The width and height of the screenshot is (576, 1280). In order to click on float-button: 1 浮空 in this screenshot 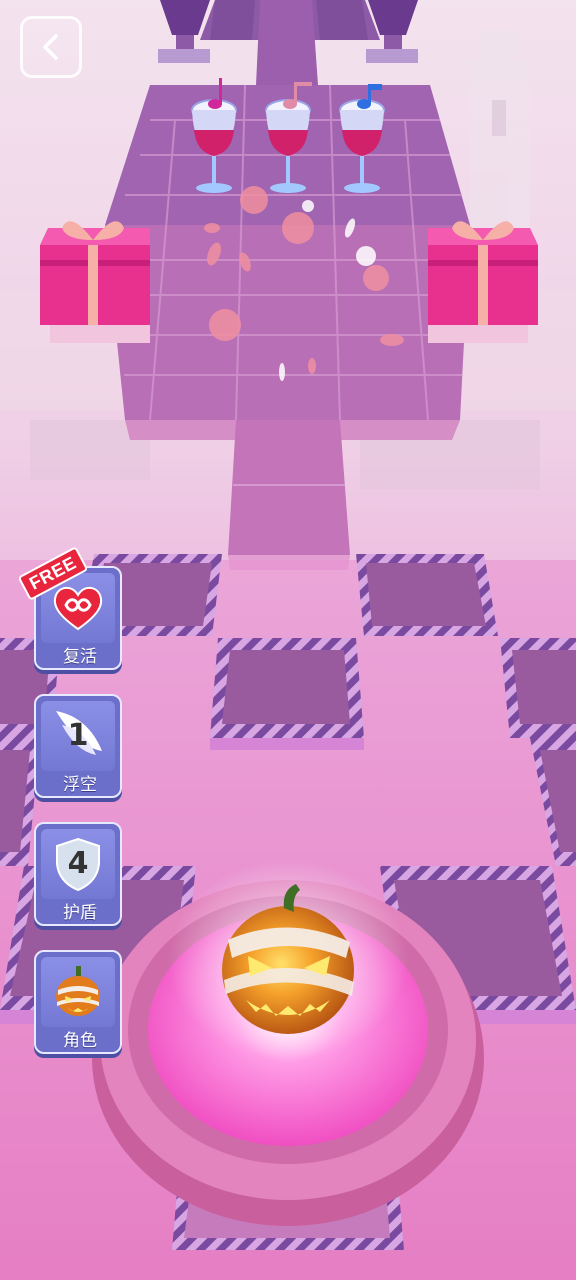, I will do `click(78, 747)`.